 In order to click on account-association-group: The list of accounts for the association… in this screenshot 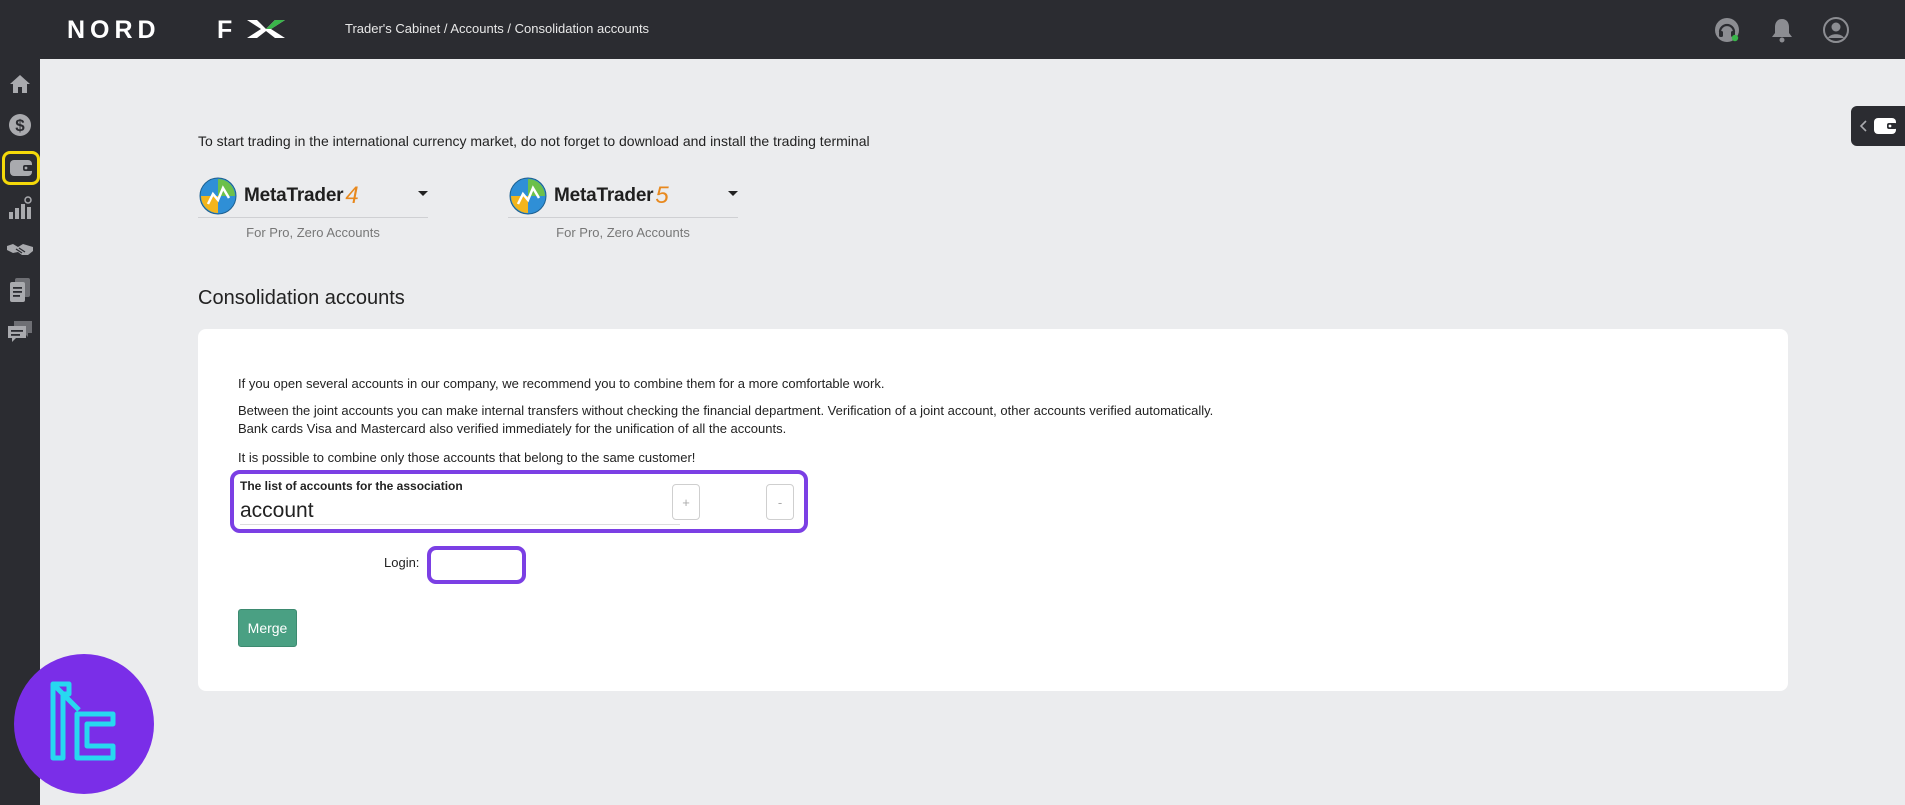, I will do `click(519, 501)`.